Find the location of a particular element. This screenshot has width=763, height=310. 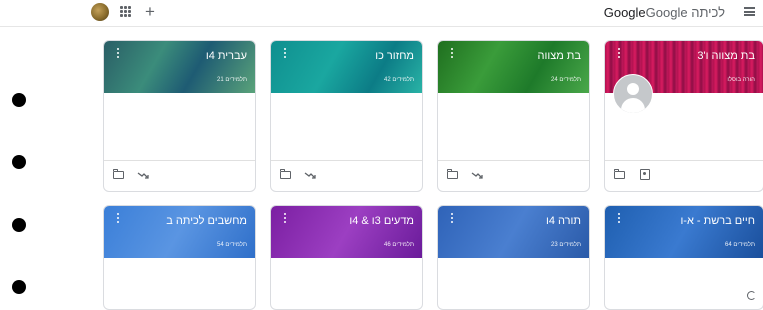

main-menu-icon is located at coordinates (749, 11).